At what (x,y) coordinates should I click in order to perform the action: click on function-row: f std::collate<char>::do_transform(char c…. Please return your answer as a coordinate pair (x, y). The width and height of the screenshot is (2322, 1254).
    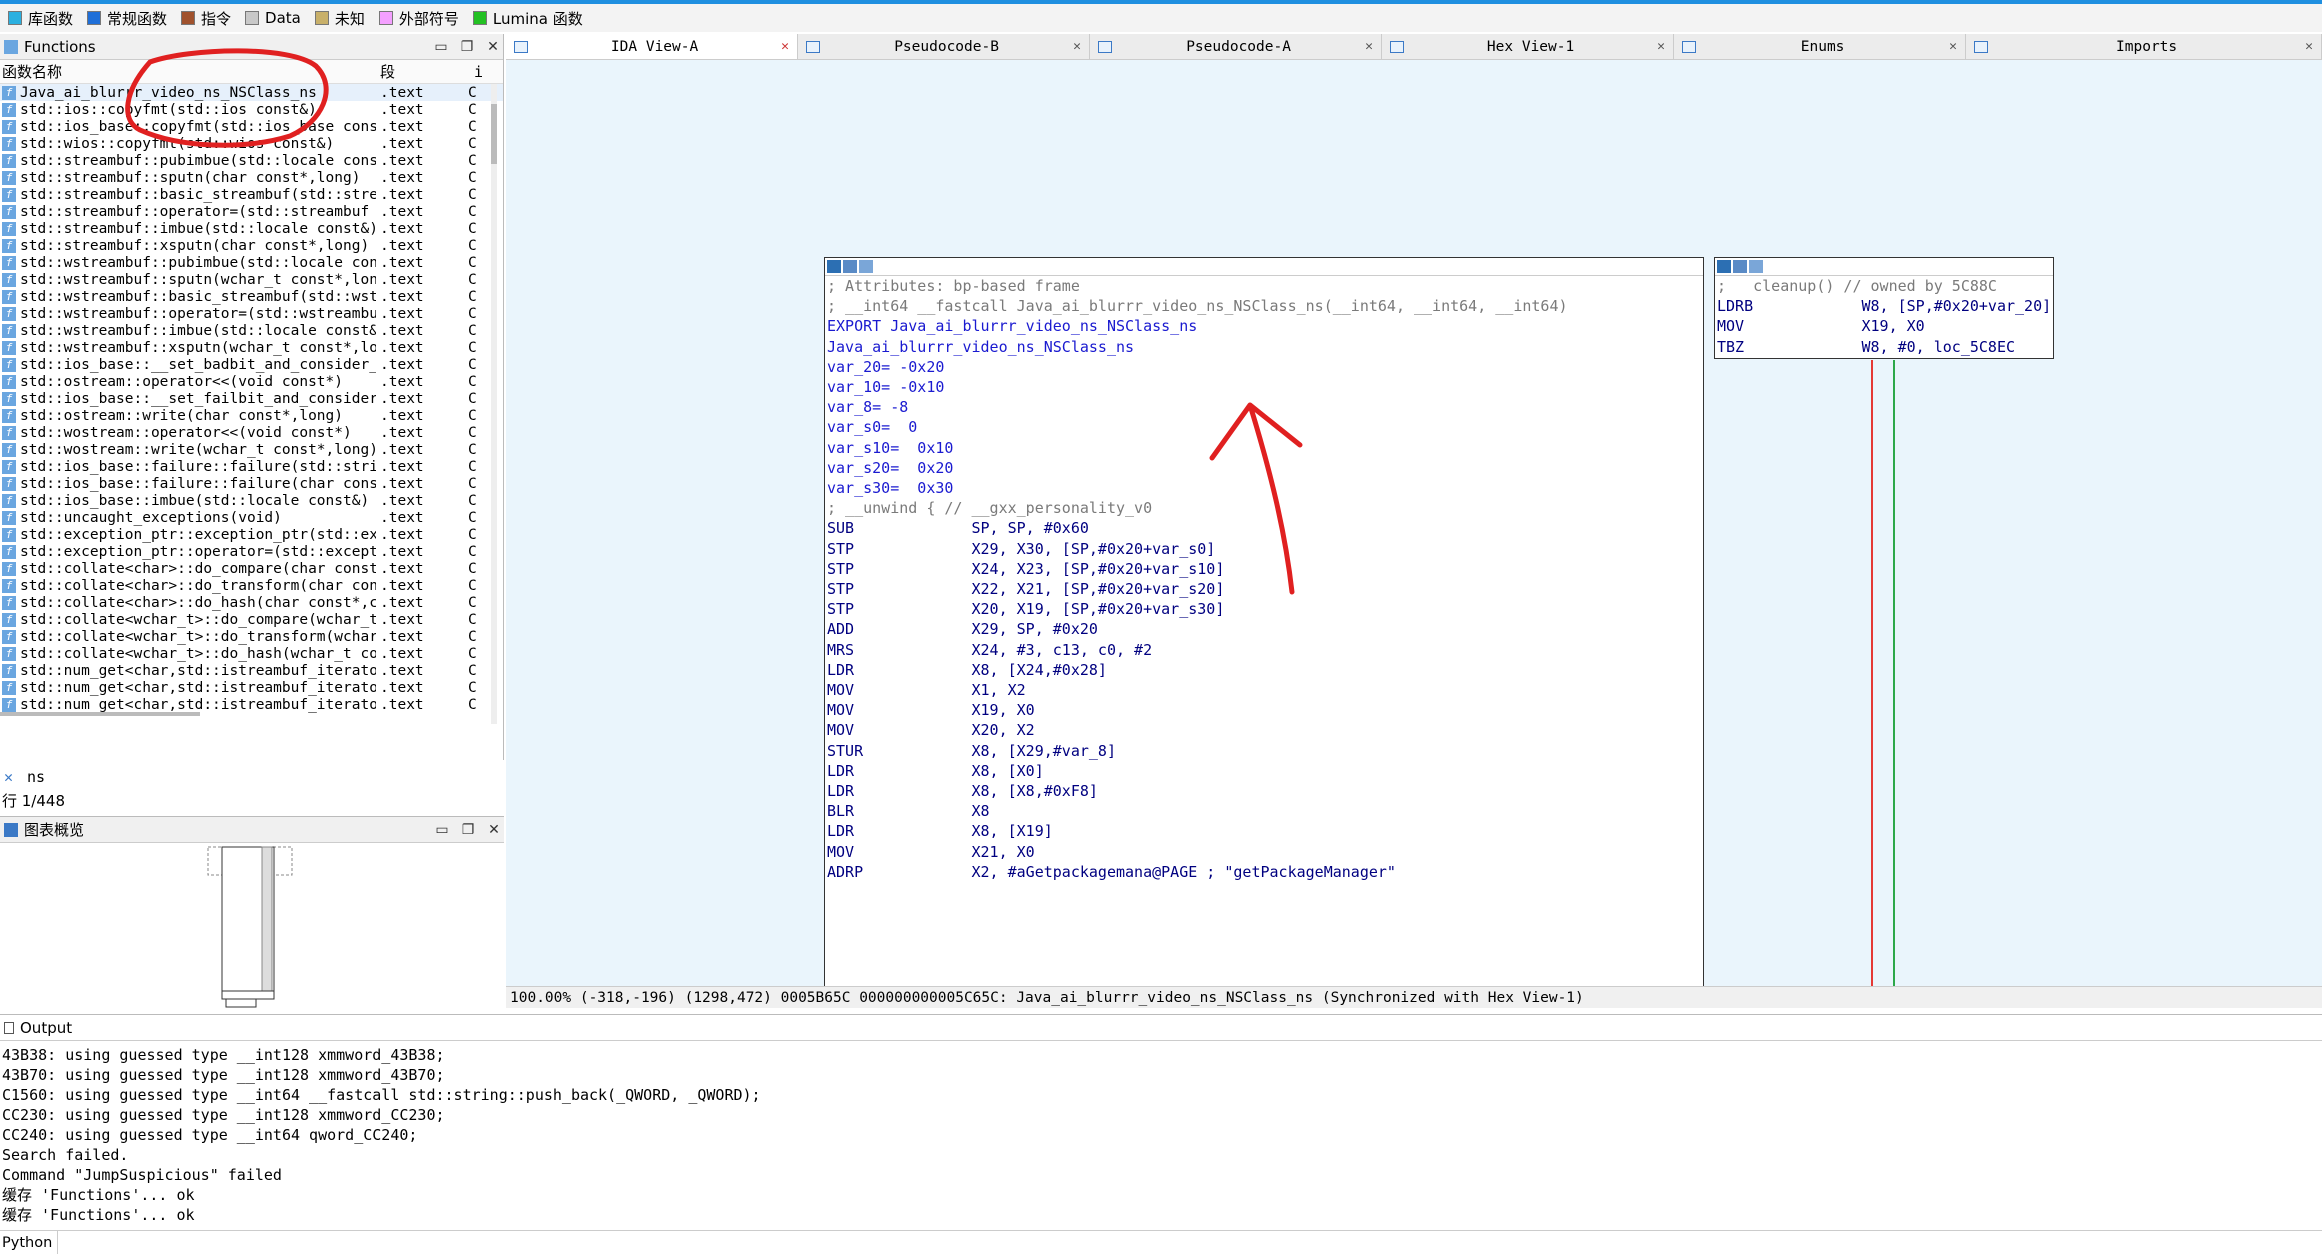
    Looking at the image, I should click on (251, 585).